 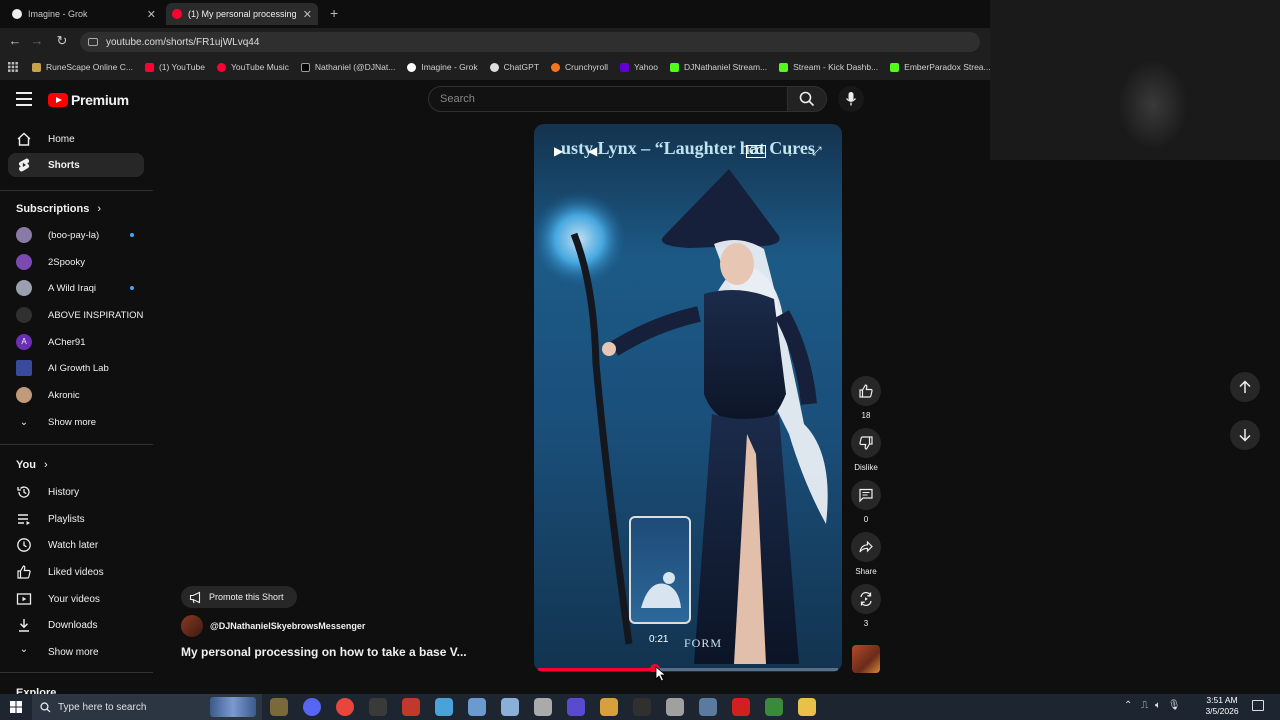 I want to click on volume-icon: ◀, so click(x=592, y=151).